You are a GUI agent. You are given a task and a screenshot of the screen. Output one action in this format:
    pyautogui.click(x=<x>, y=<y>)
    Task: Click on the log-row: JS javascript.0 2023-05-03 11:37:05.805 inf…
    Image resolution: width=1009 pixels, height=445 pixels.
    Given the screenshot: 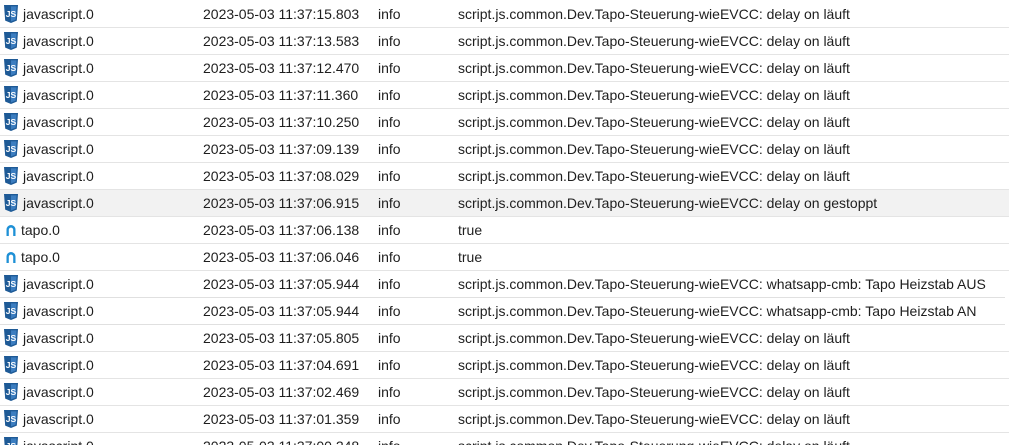 What is the action you would take?
    pyautogui.click(x=504, y=338)
    